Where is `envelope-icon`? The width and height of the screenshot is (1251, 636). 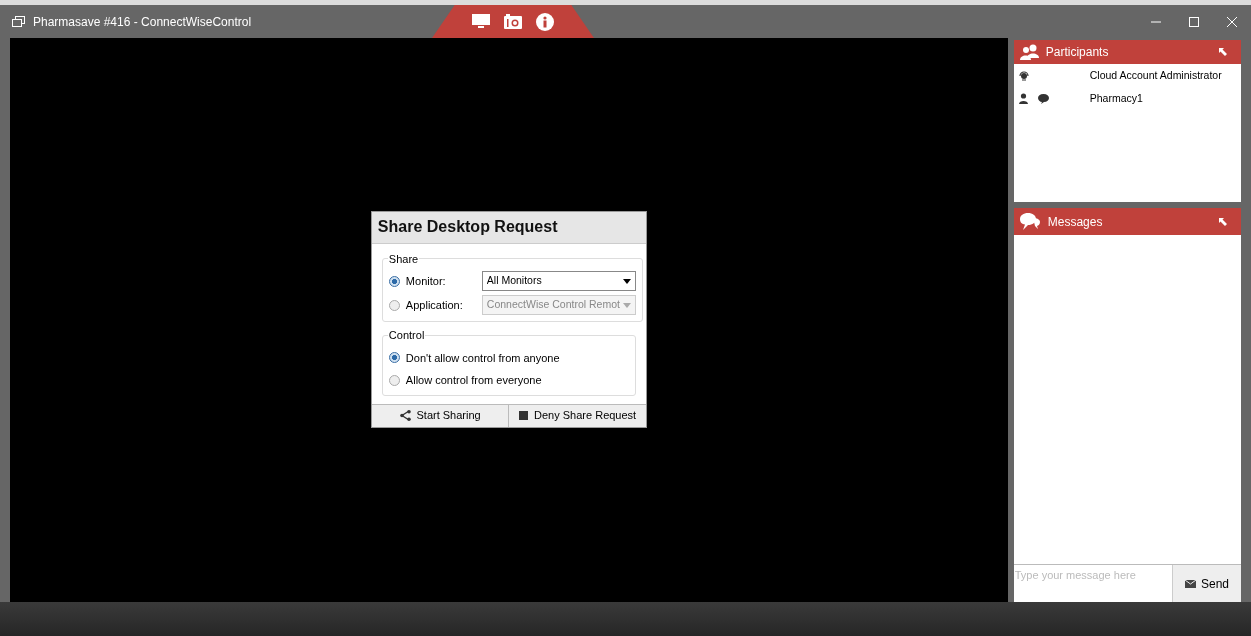
envelope-icon is located at coordinates (1190, 583).